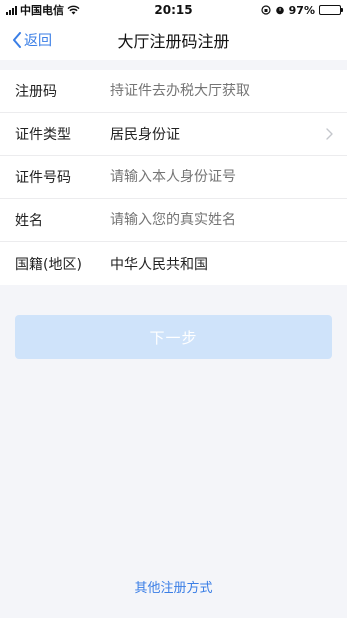 This screenshot has width=347, height=618. What do you see at coordinates (29, 221) in the screenshot?
I see `name-label: 姓名` at bounding box center [29, 221].